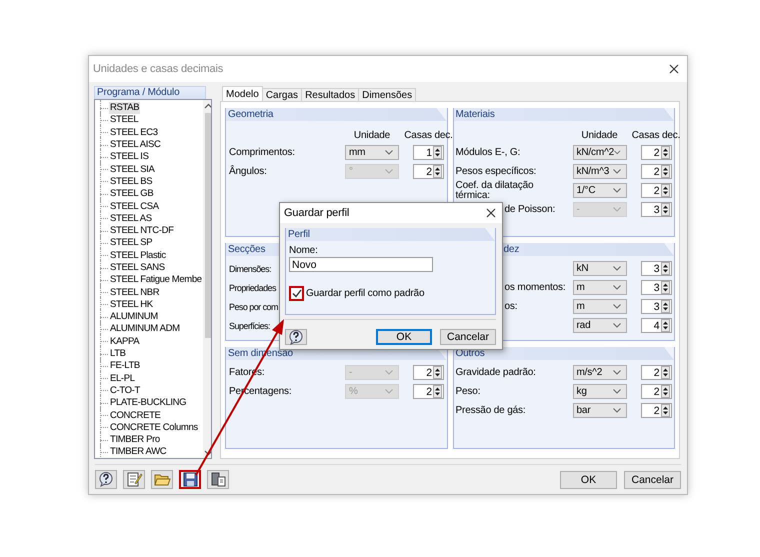  Describe the element at coordinates (428, 152) in the screenshot. I see `number-spinner: 1` at that location.